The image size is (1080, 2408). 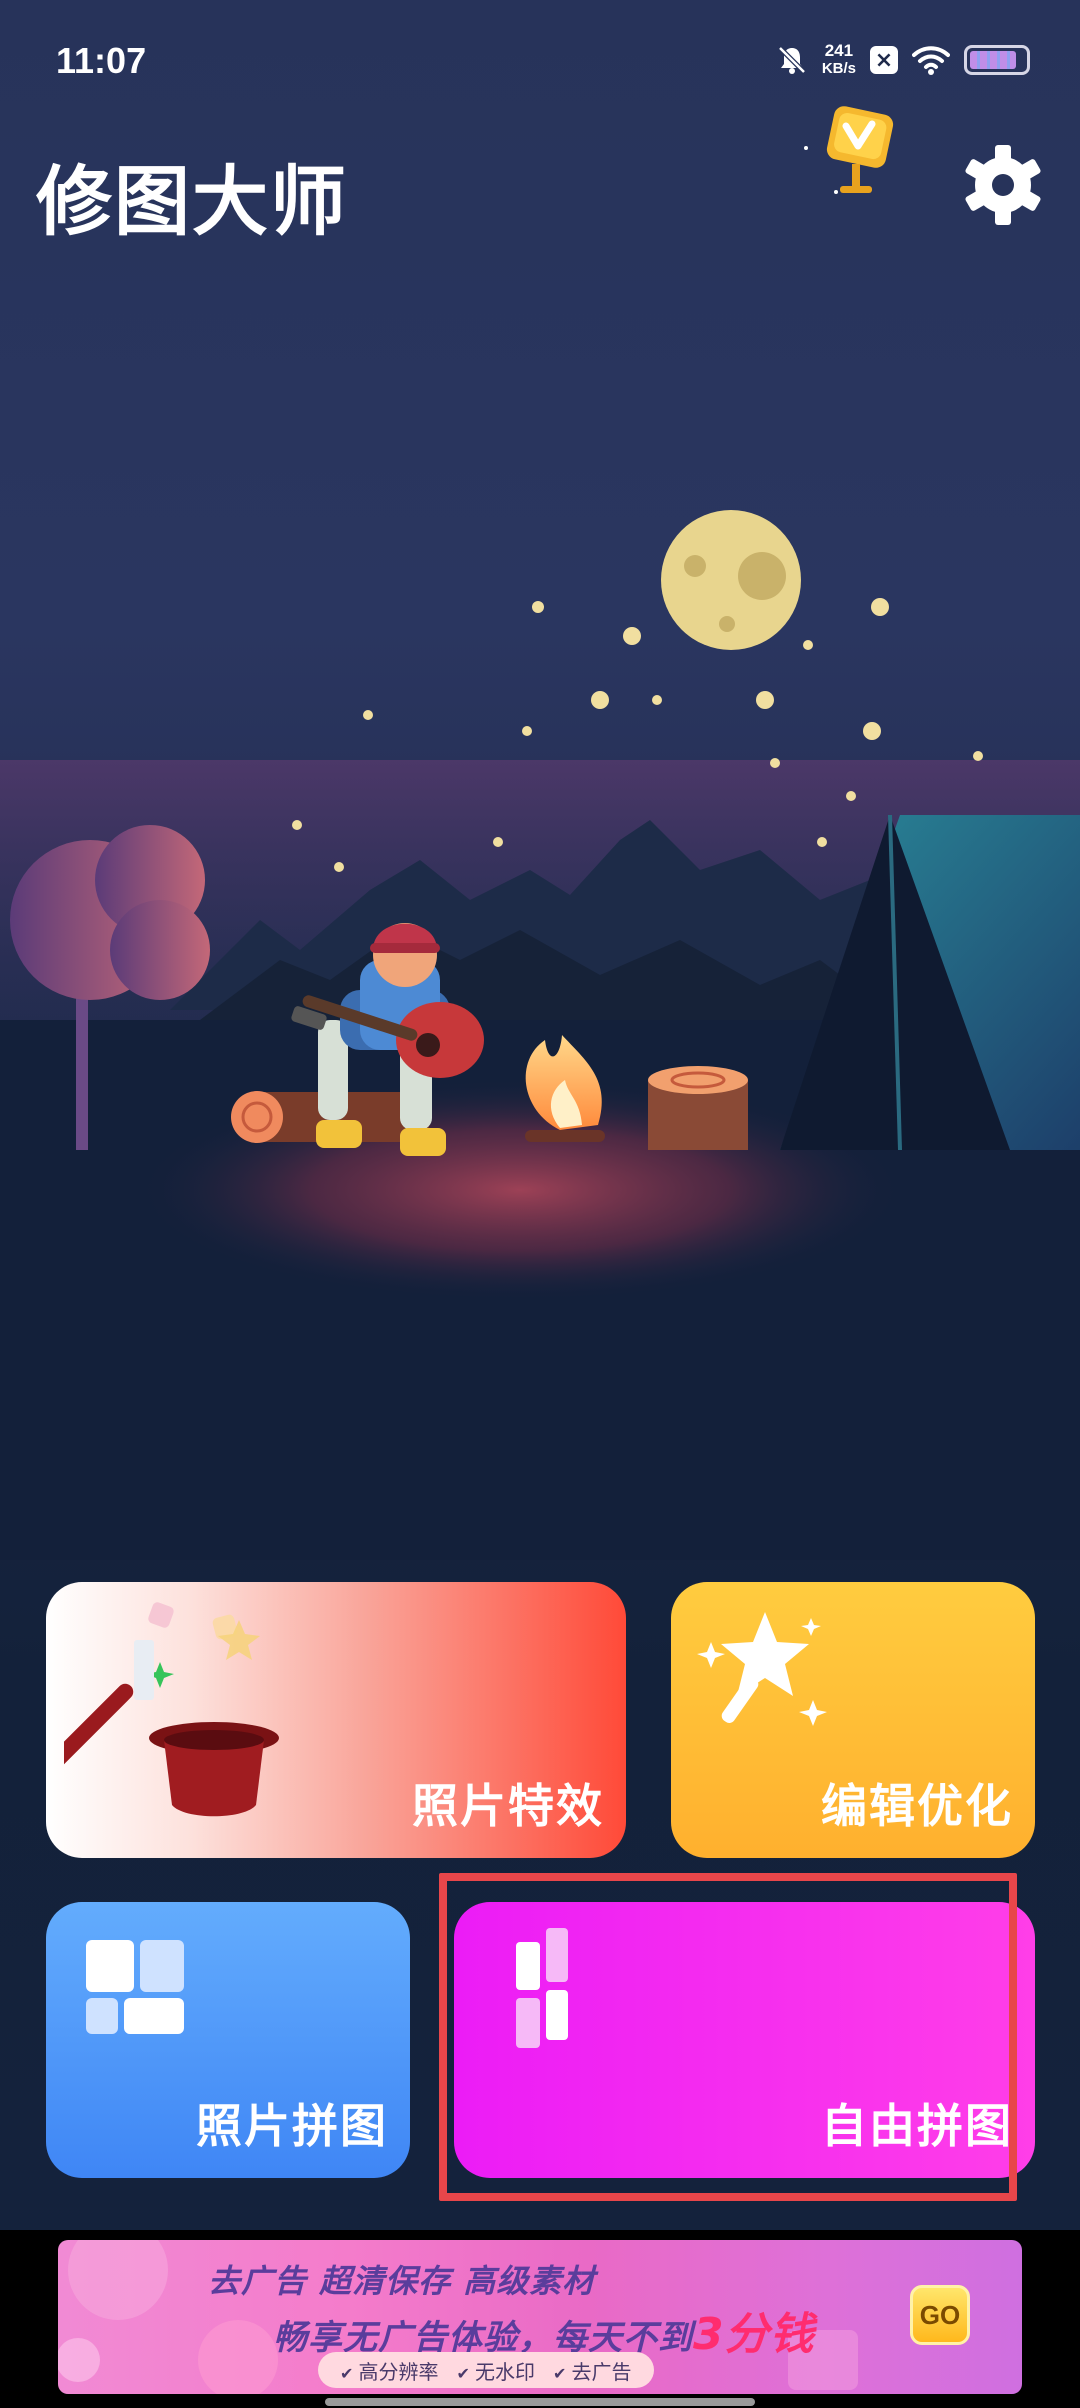 What do you see at coordinates (754, 2334) in the screenshot?
I see `ad-subline-highlight: 3分钱` at bounding box center [754, 2334].